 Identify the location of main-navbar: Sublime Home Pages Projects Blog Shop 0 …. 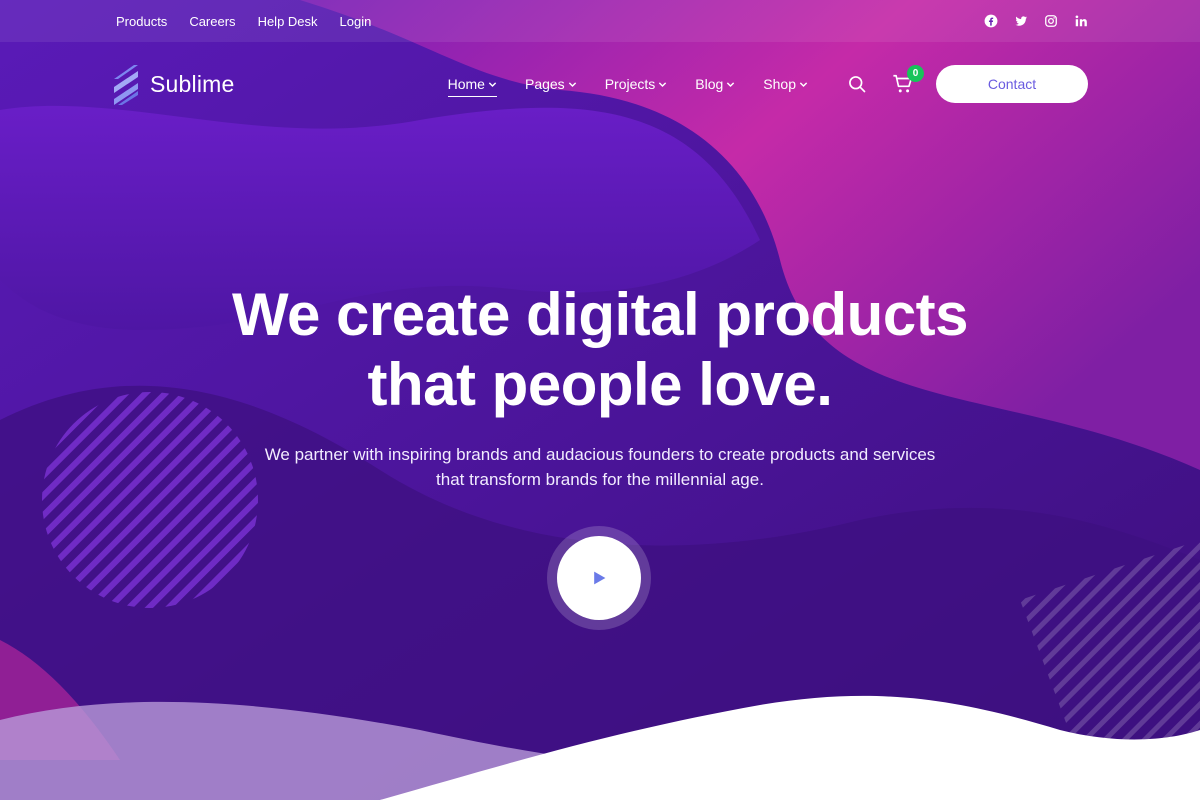
(600, 84).